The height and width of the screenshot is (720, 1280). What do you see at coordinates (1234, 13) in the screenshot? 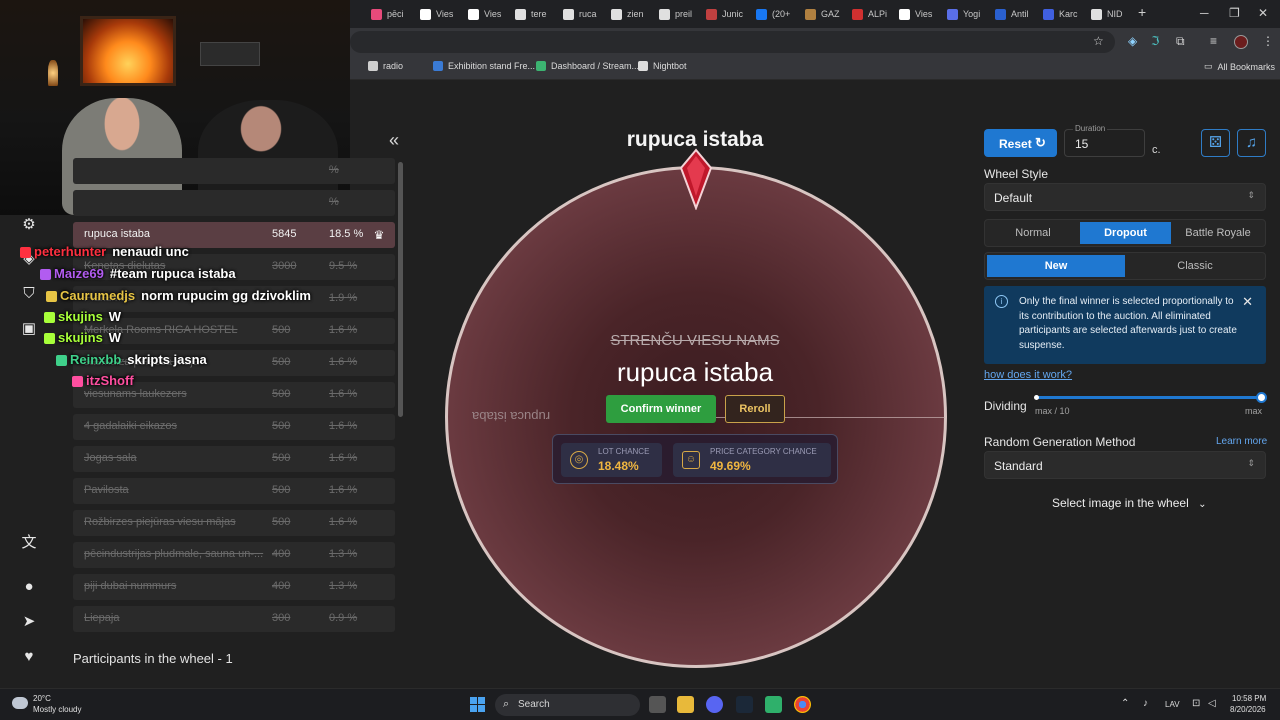
I see `maximize-icon: ❐` at bounding box center [1234, 13].